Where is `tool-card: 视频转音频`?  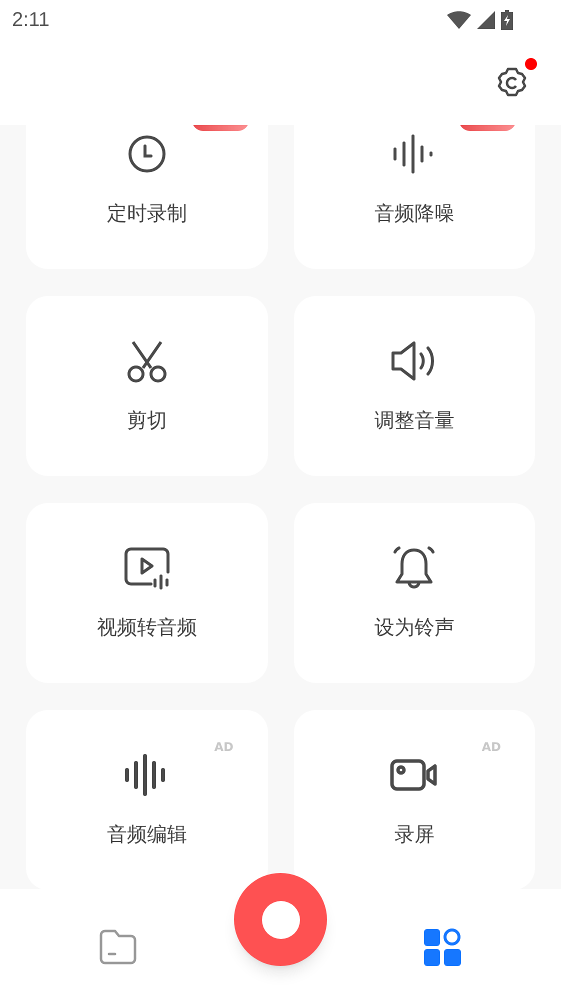 tool-card: 视频转音频 is located at coordinates (147, 593).